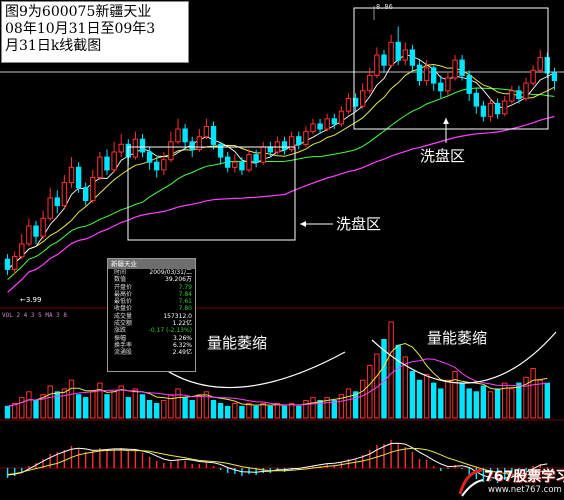  What do you see at coordinates (511, 483) in the screenshot?
I see `watermark: 767股票学习网 www.net767.com` at bounding box center [511, 483].